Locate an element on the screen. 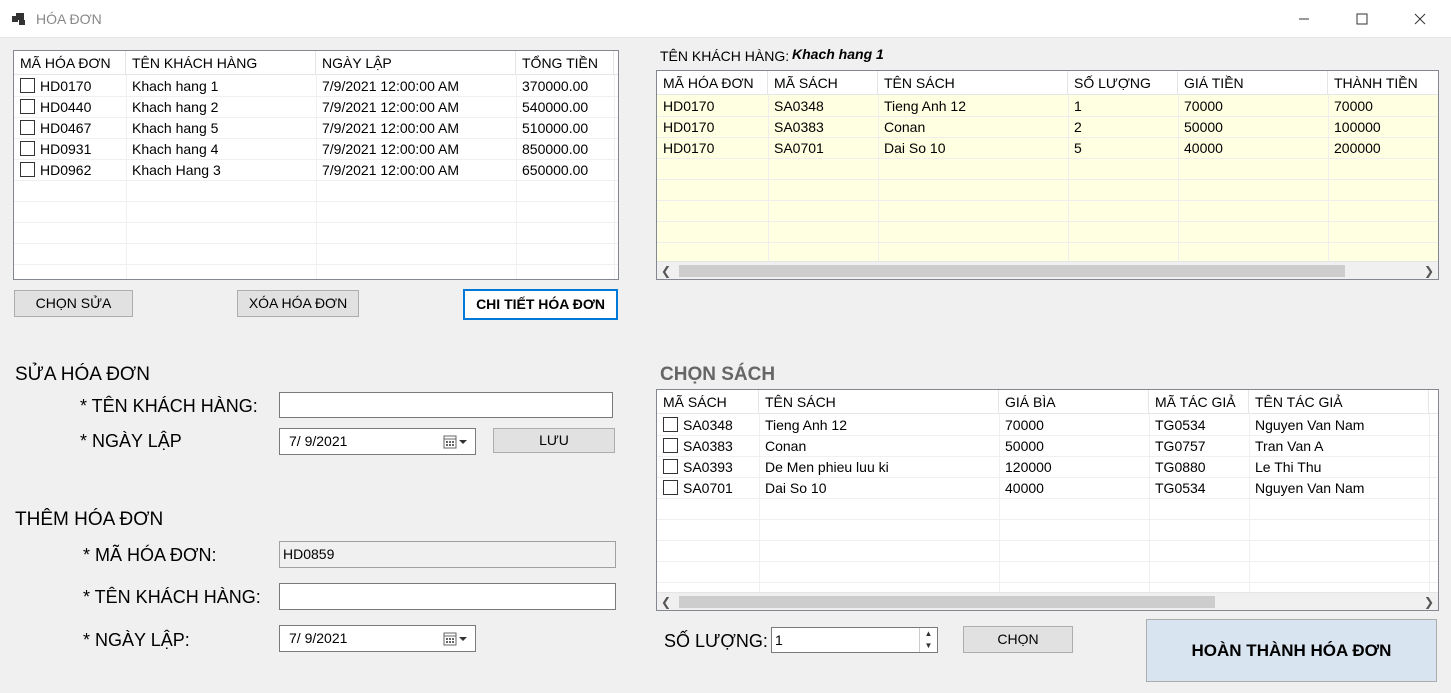  complete-invoice-button: HOÀN THÀNH HÓA ĐƠN is located at coordinates (1291, 650).